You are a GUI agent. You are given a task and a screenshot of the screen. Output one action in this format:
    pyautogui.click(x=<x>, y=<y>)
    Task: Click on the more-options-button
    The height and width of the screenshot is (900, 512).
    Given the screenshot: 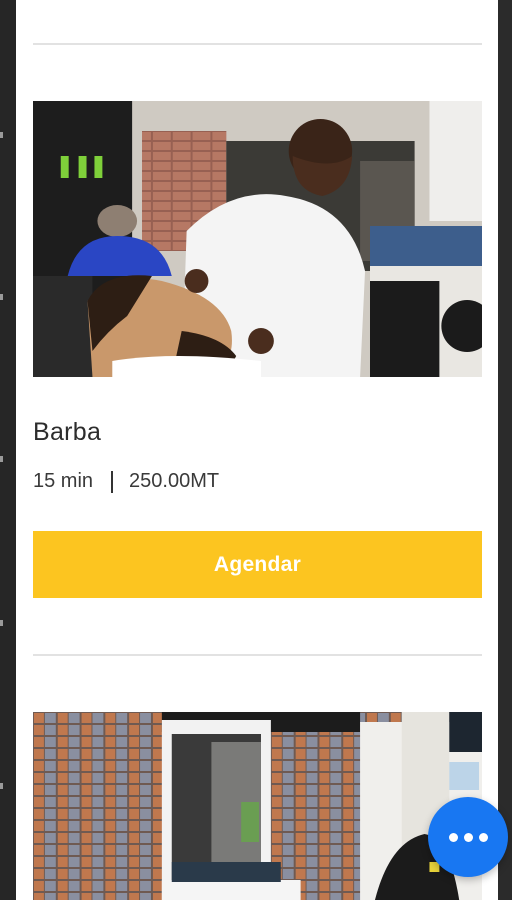 What is the action you would take?
    pyautogui.click(x=468, y=837)
    